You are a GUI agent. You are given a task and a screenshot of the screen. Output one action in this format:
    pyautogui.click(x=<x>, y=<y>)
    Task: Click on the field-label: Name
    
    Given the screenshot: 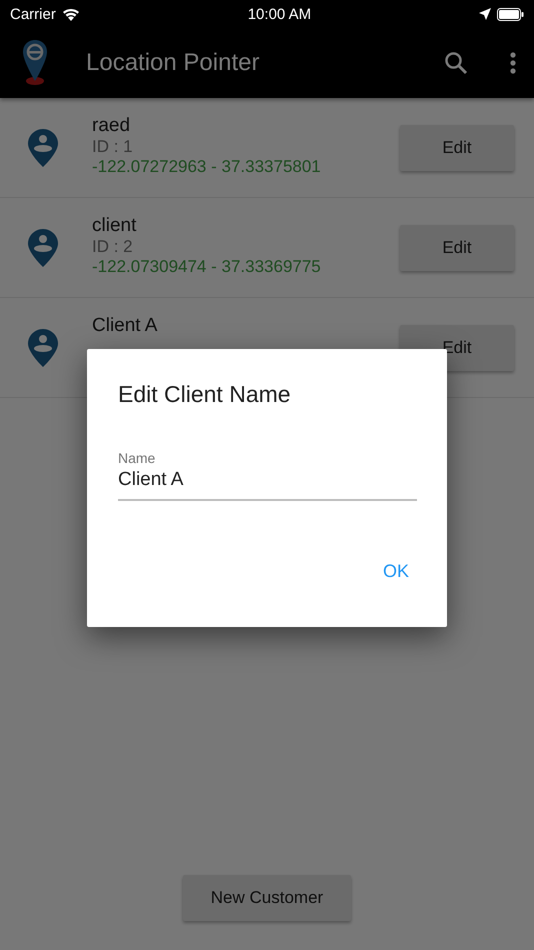 What is the action you would take?
    pyautogui.click(x=137, y=458)
    